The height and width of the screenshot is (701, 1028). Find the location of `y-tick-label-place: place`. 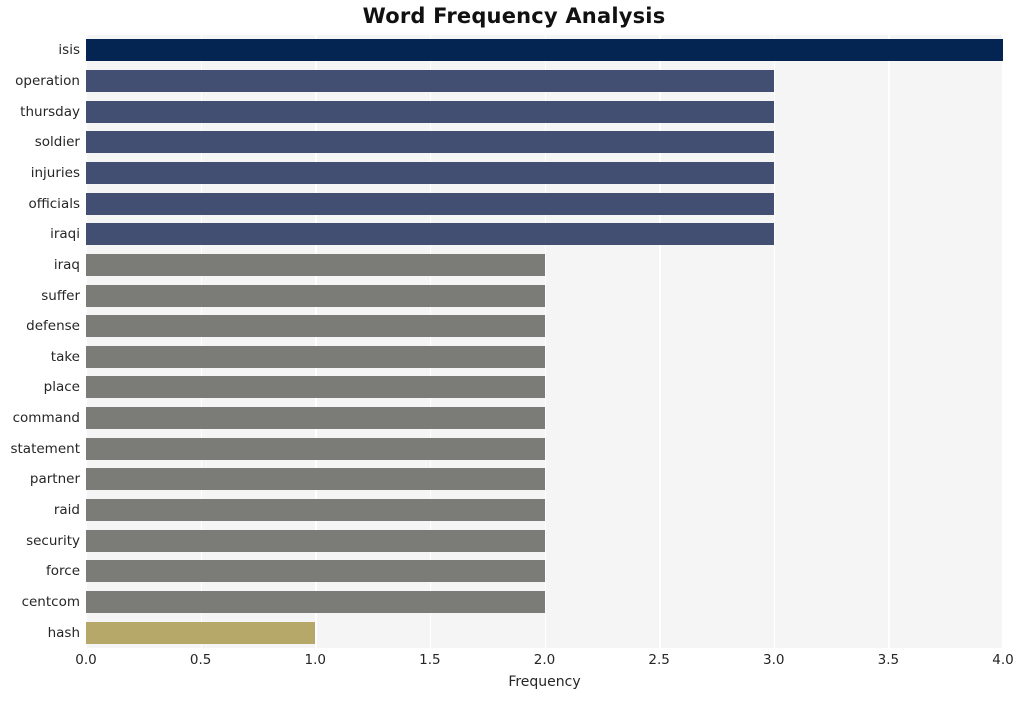

y-tick-label-place: place is located at coordinates (61, 387).